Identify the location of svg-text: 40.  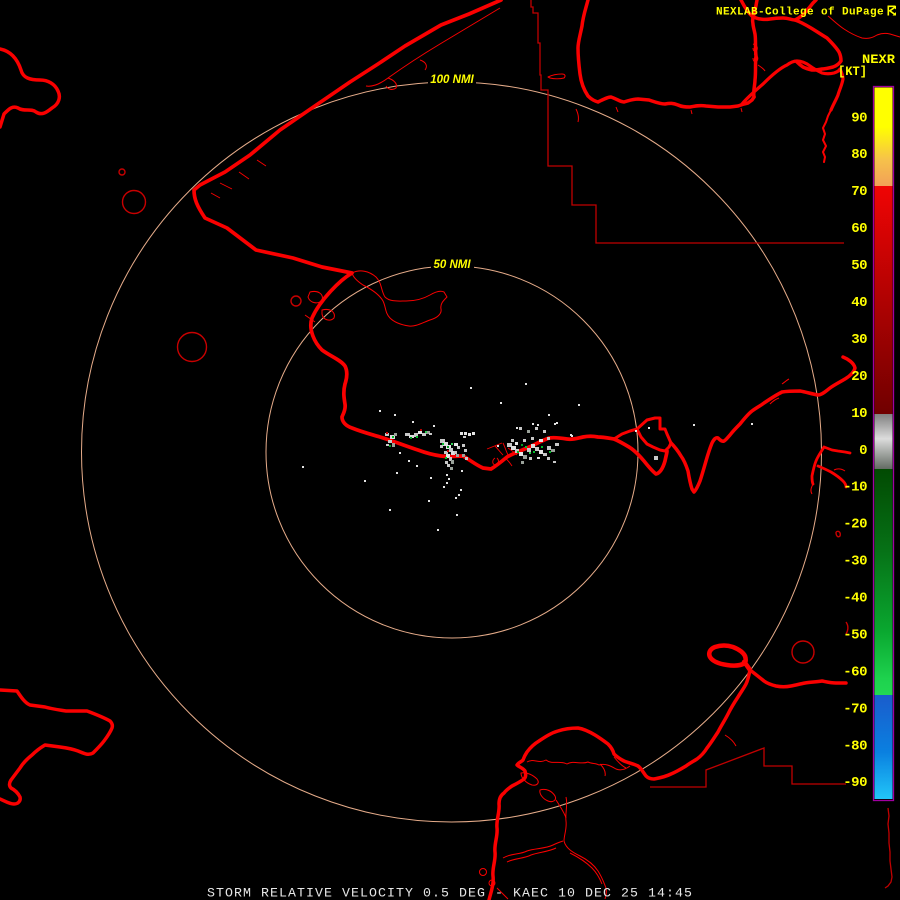
(859, 303).